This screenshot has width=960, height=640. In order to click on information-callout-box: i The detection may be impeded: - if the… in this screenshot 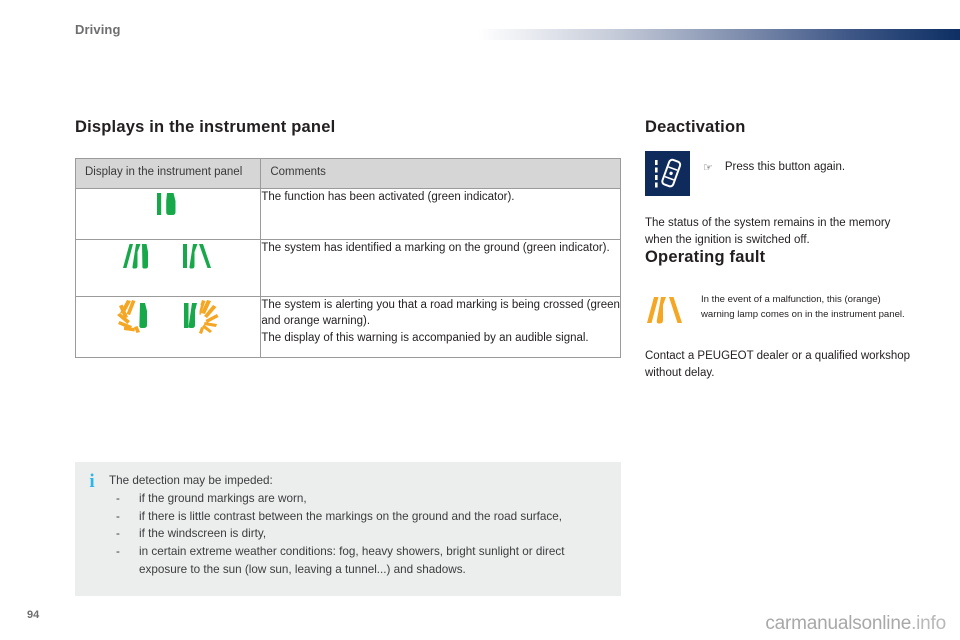, I will do `click(348, 529)`.